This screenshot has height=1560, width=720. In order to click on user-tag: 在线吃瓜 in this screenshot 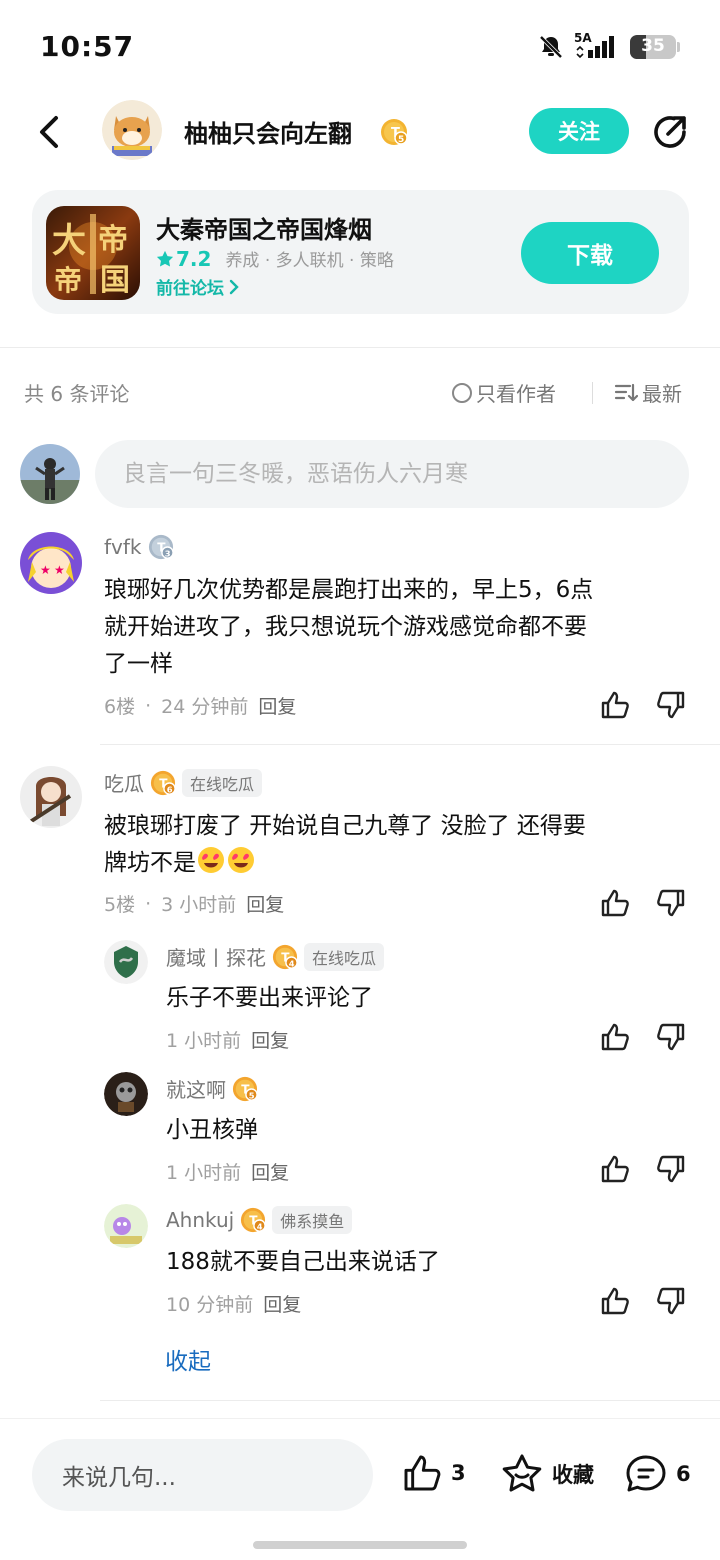, I will do `click(222, 782)`.